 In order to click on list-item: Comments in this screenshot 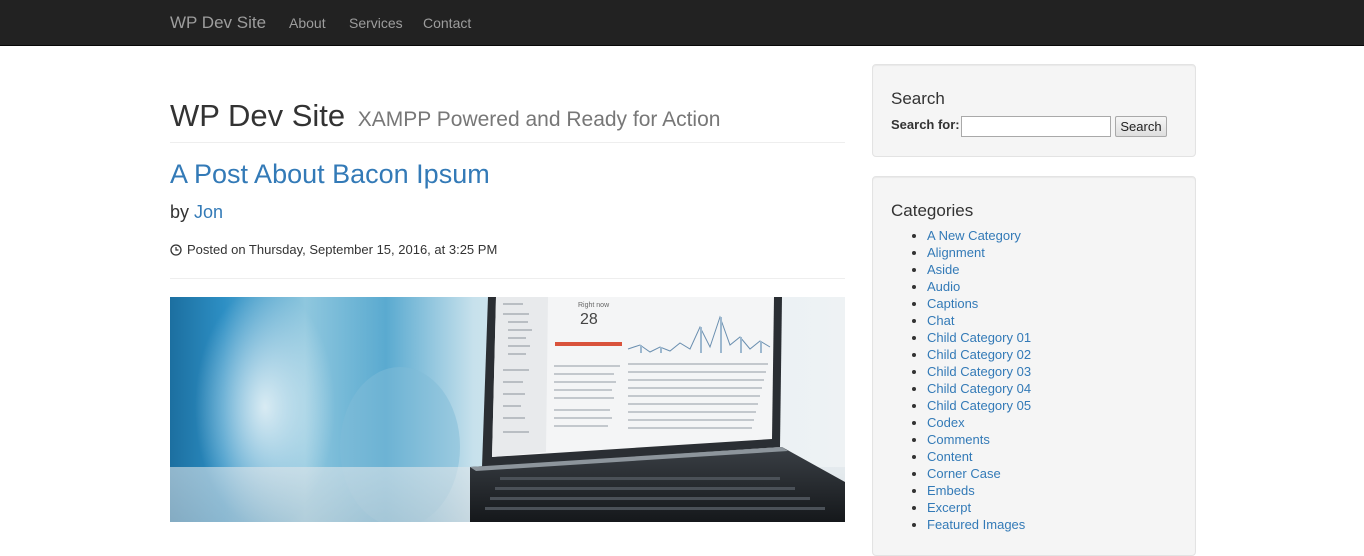, I will do `click(979, 439)`.